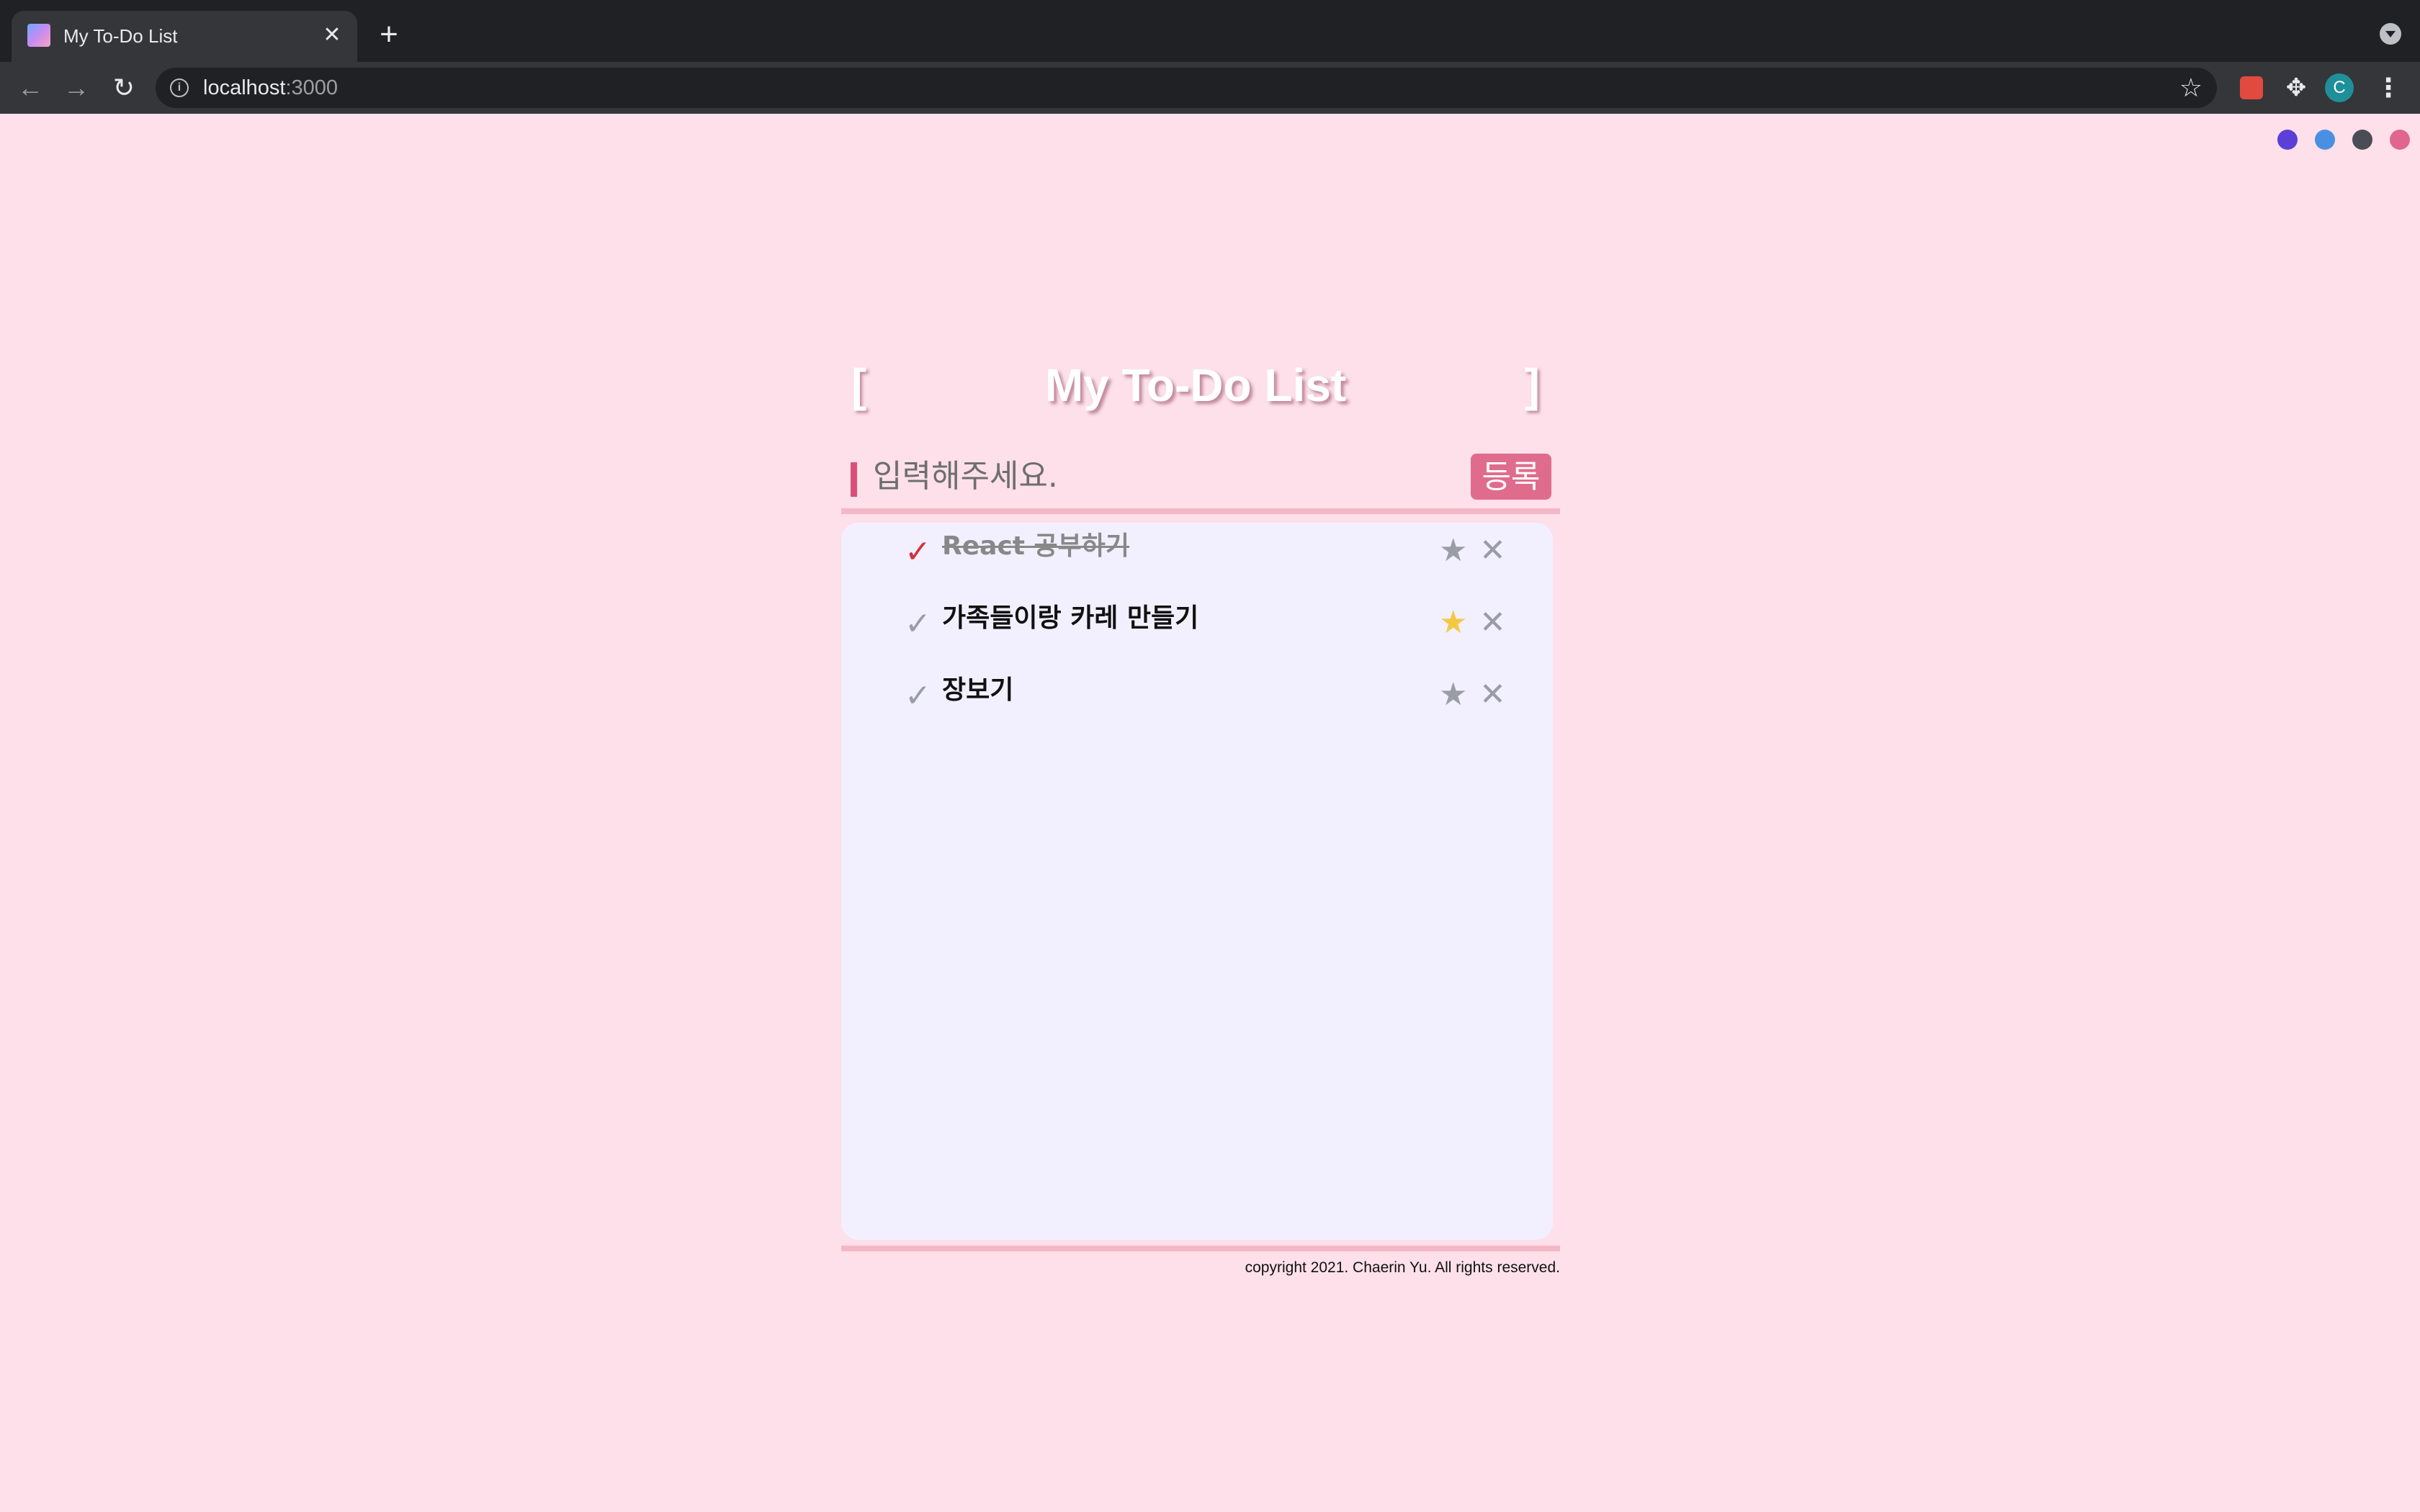 The width and height of the screenshot is (2420, 1512). What do you see at coordinates (2388, 88) in the screenshot?
I see `kebab-menu-icon: ⋮` at bounding box center [2388, 88].